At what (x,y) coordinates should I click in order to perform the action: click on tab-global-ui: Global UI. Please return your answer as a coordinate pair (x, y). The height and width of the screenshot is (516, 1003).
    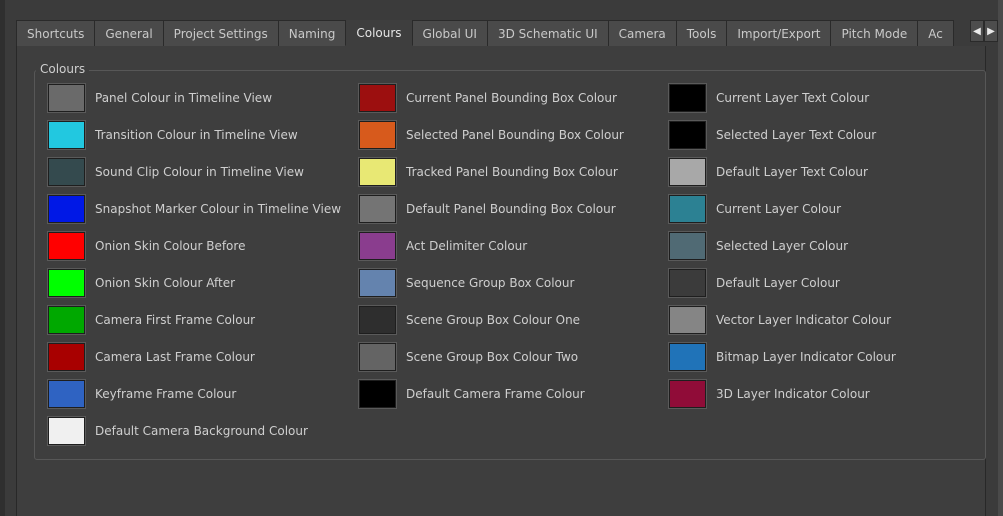
    Looking at the image, I should click on (449, 33).